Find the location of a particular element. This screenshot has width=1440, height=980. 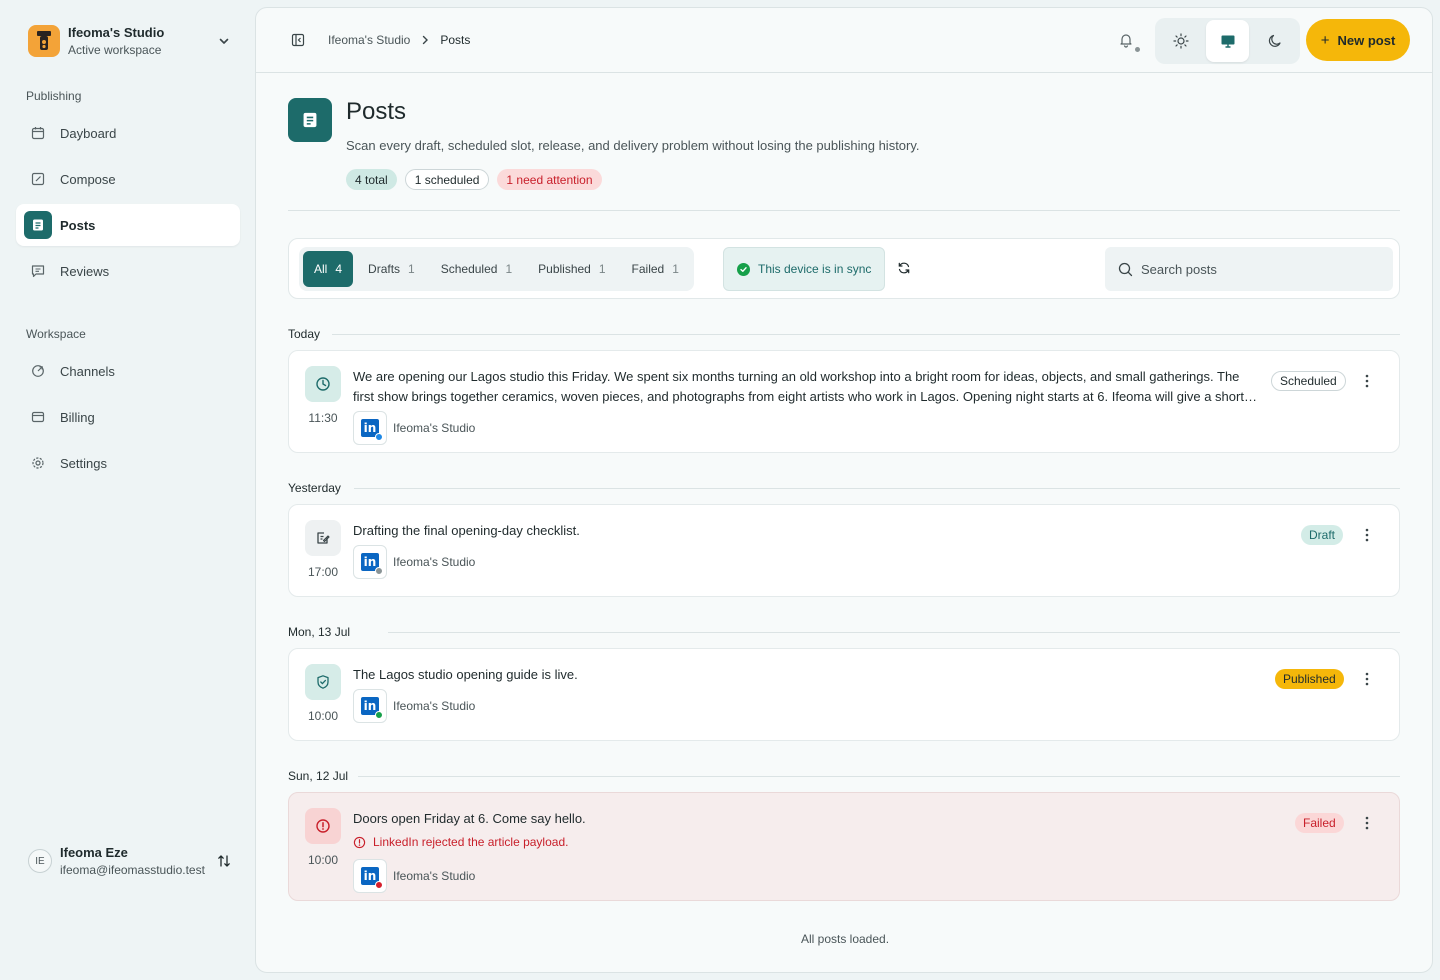

error-icon is located at coordinates (359, 842).